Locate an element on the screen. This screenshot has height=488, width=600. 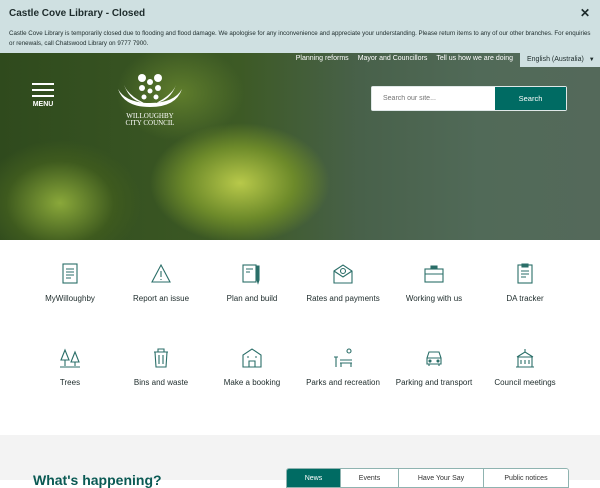
document-icon is located at coordinates (70, 273).